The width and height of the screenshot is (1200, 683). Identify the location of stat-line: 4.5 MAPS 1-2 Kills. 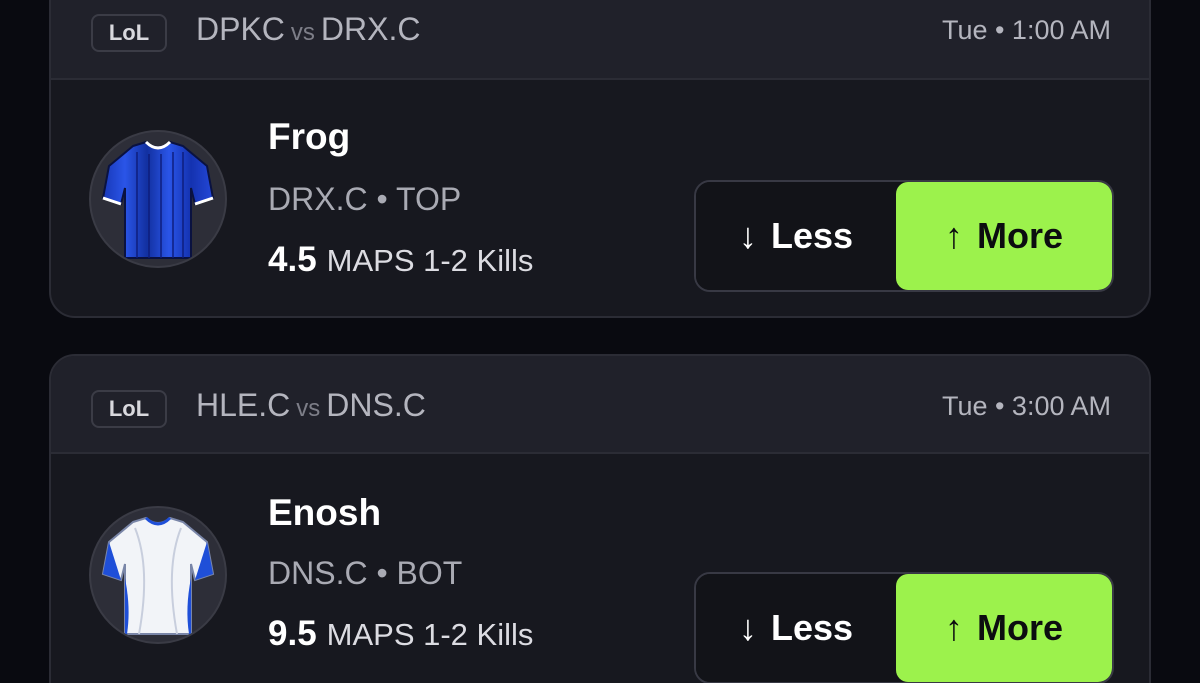
(400, 260).